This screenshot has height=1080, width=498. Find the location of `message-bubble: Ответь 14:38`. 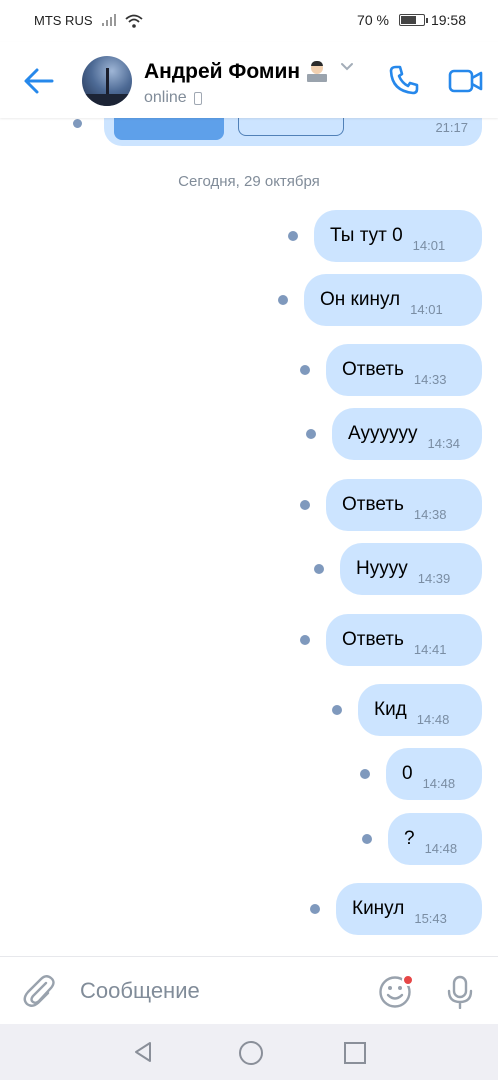

message-bubble: Ответь 14:38 is located at coordinates (404, 505).